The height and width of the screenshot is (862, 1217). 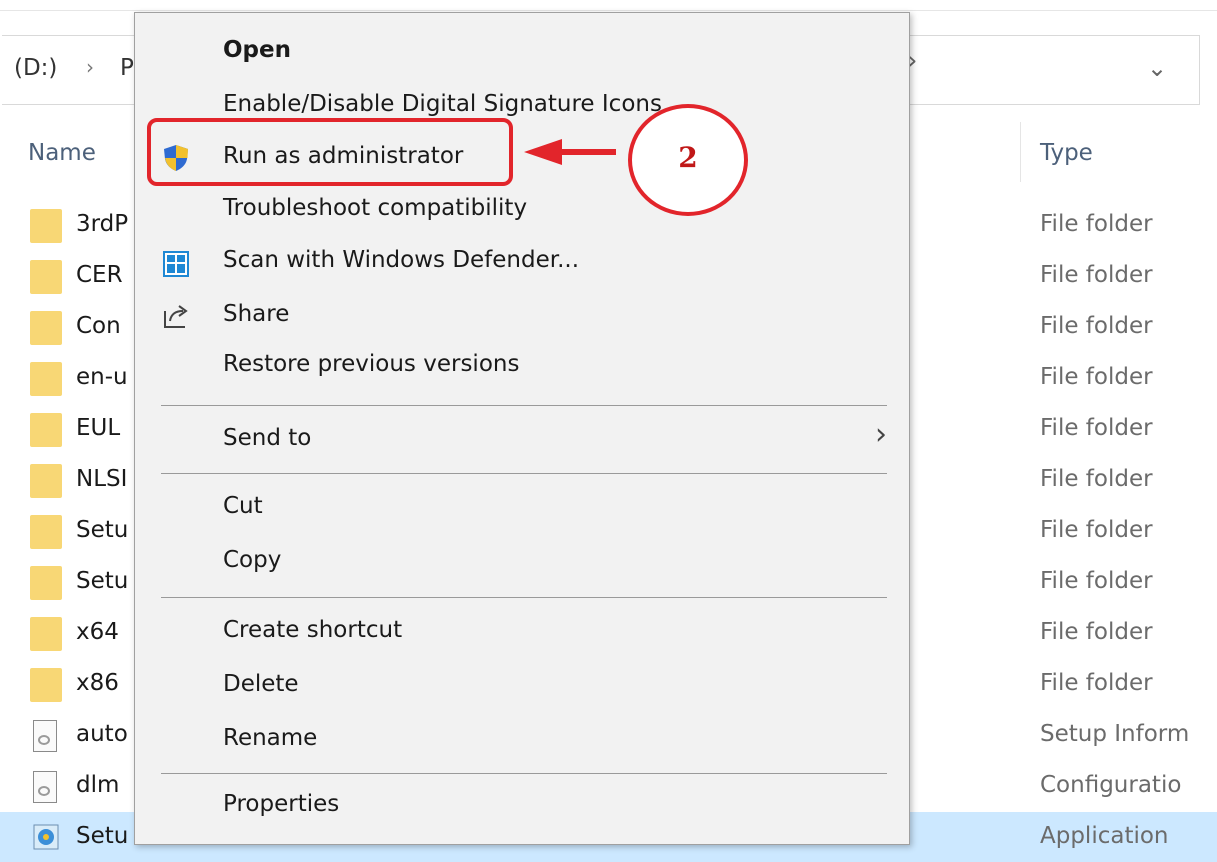 I want to click on menu-item-open: Open, so click(x=523, y=58).